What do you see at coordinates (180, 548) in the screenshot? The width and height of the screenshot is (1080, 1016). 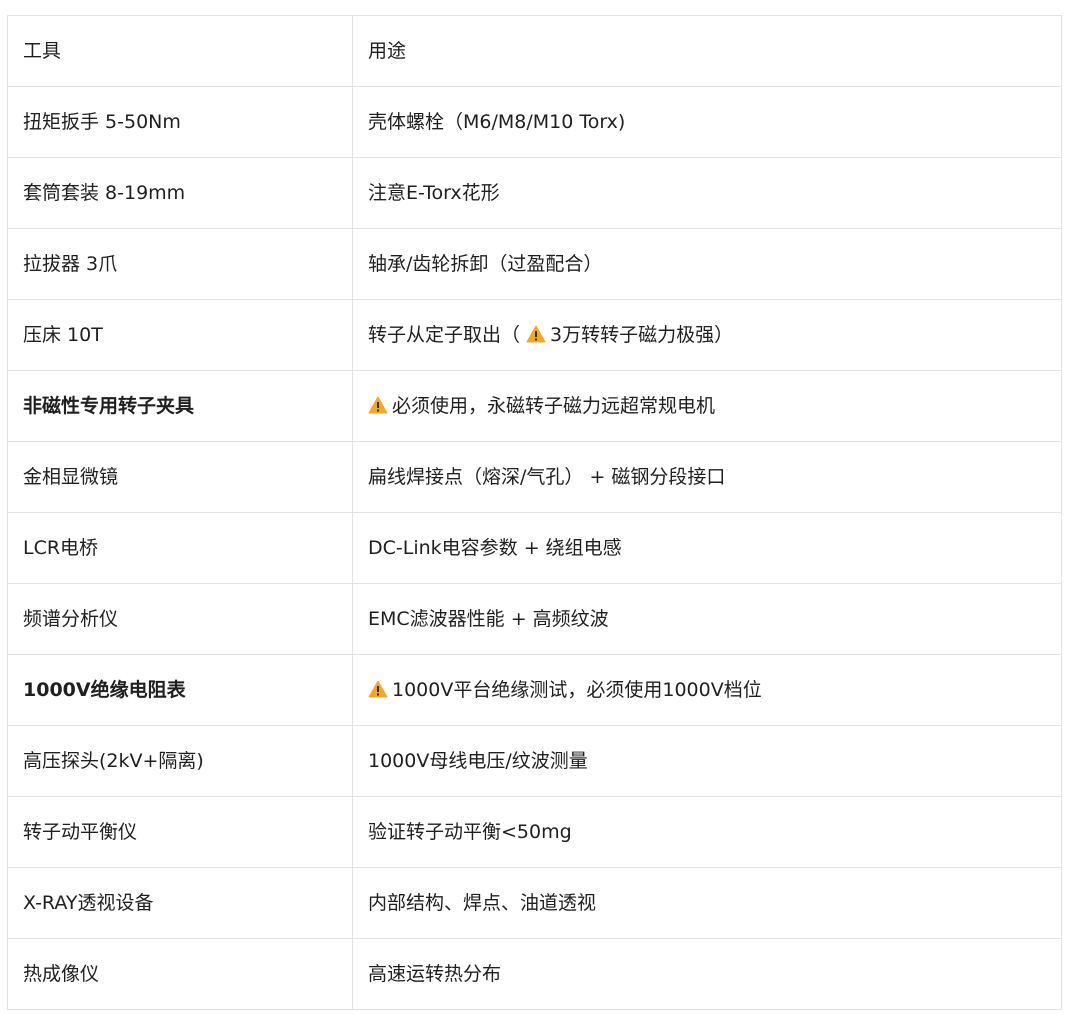 I see `tool-cell: LCR电桥` at bounding box center [180, 548].